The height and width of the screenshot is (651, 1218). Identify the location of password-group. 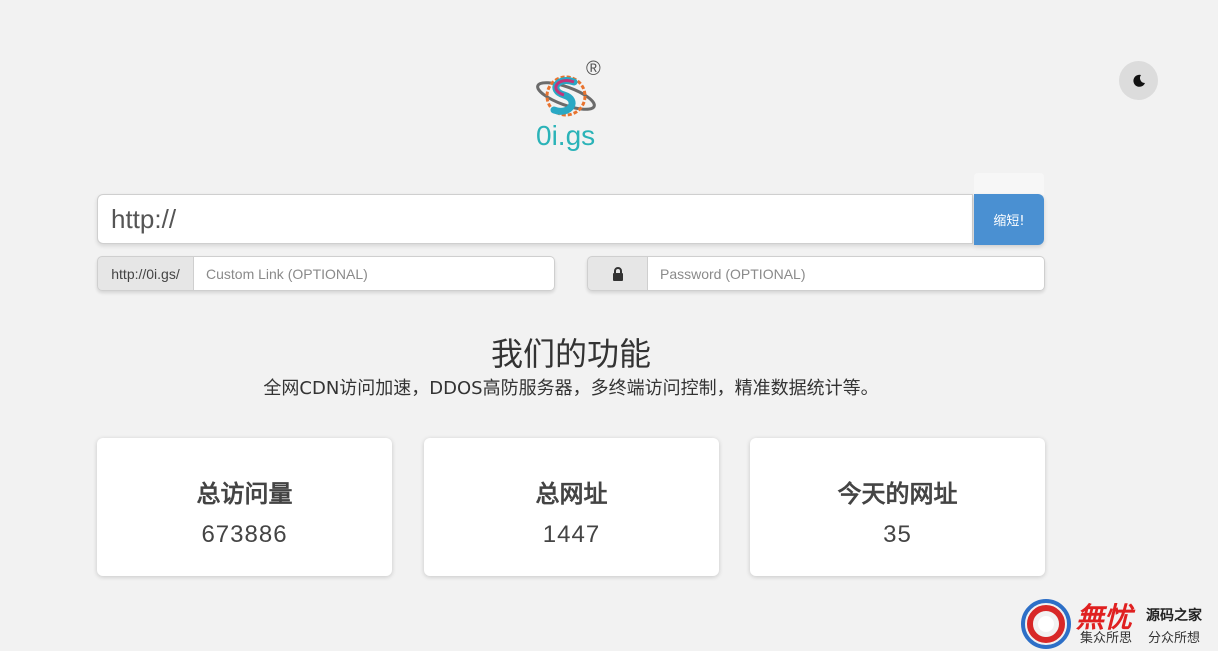
(816, 273).